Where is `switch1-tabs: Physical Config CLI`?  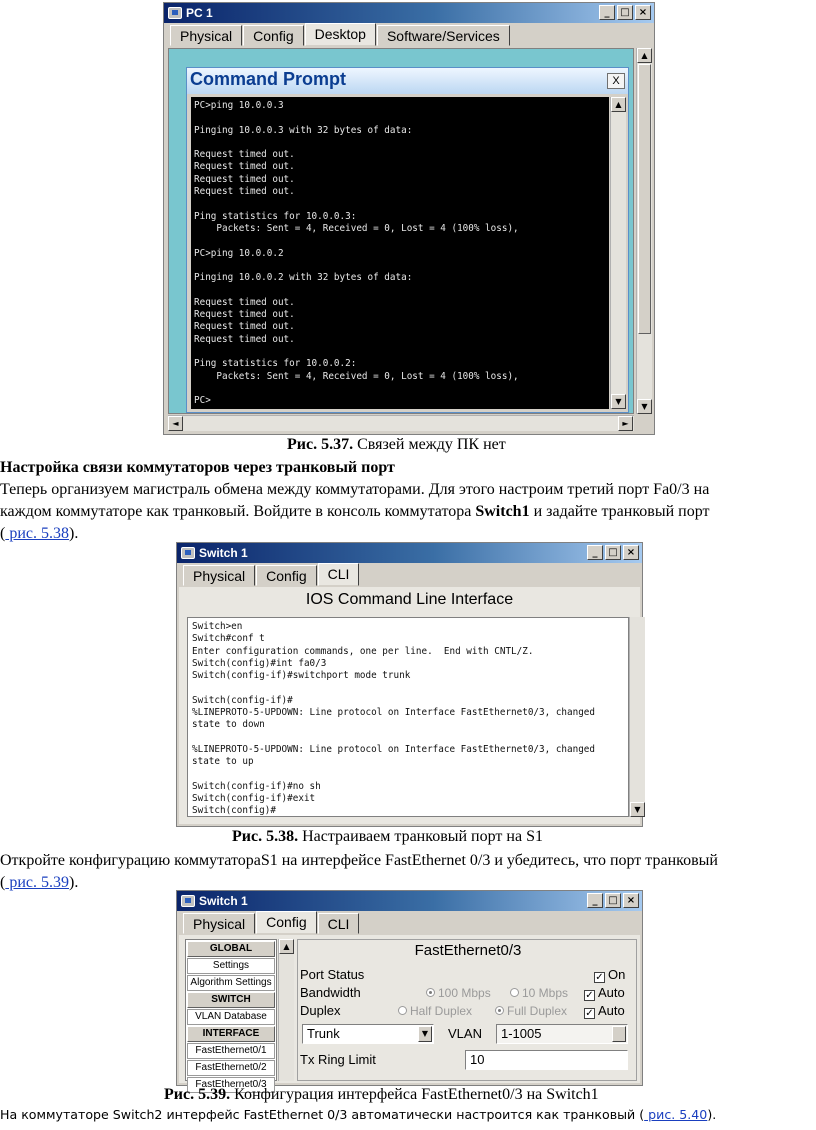 switch1-tabs: Physical Config CLI is located at coordinates (271, 575).